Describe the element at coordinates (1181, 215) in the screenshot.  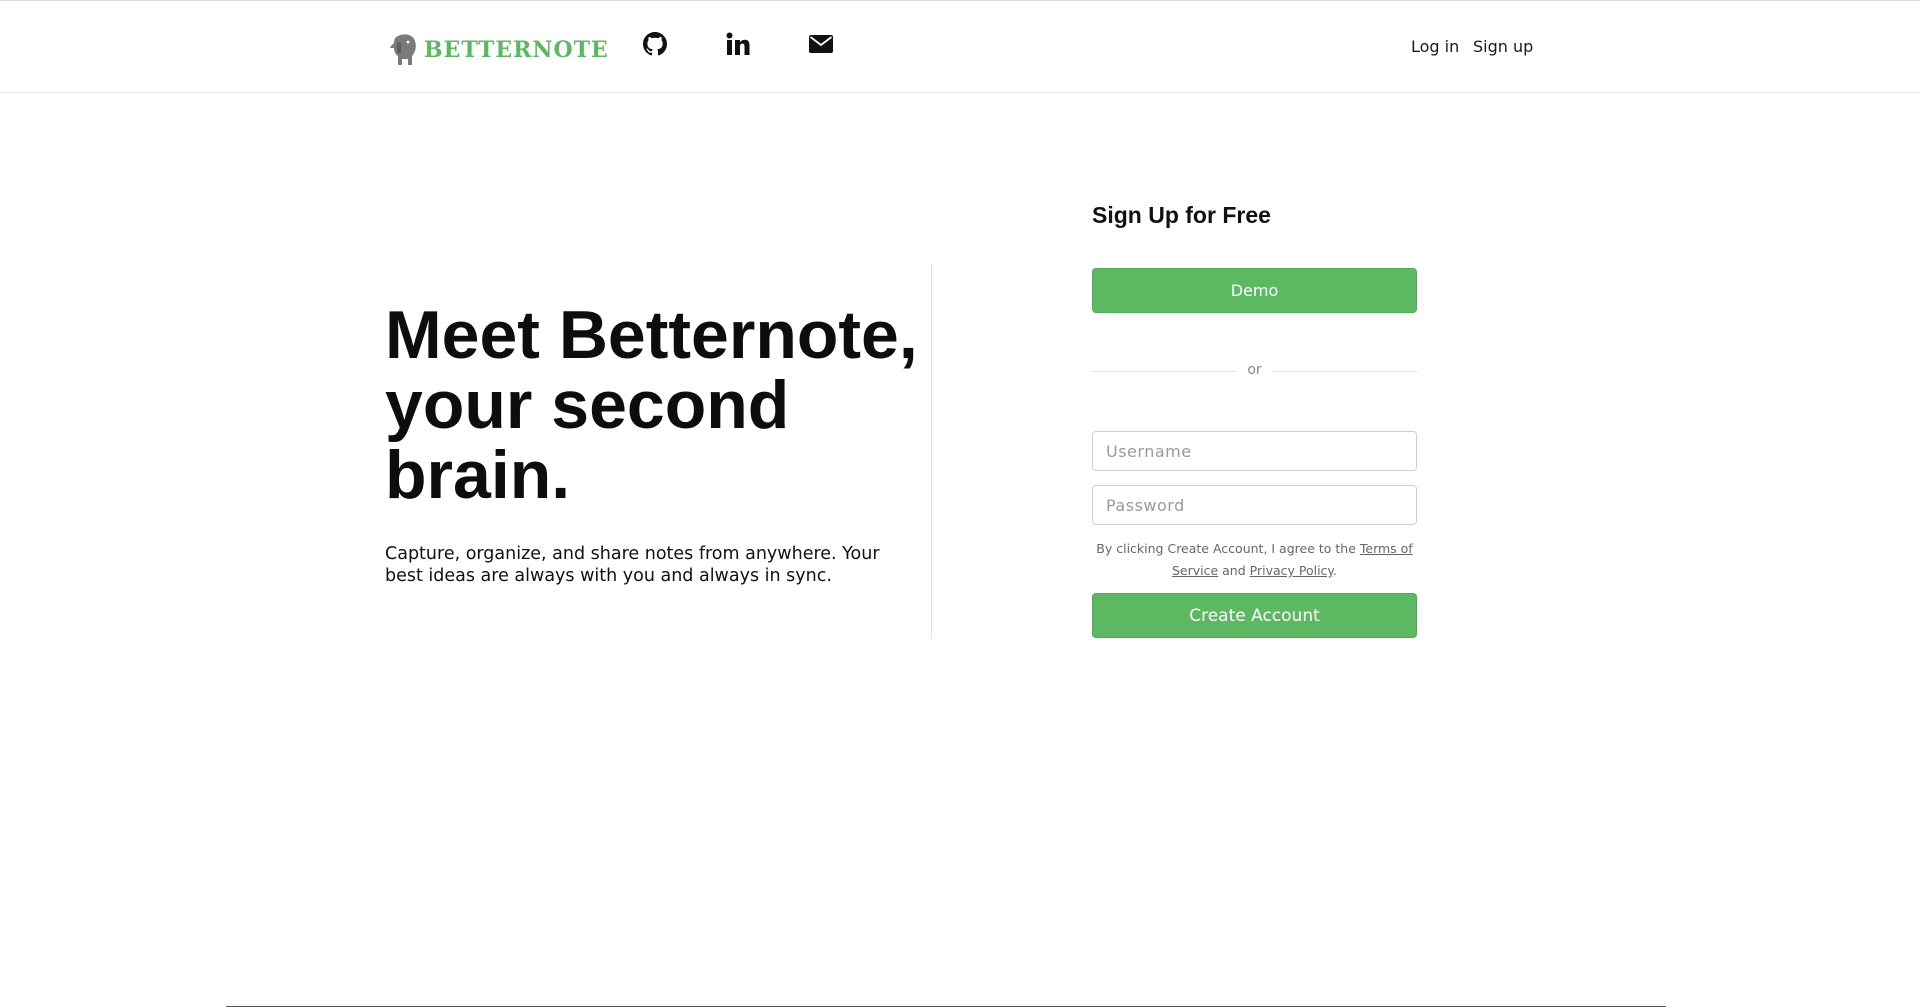
I see `form-title: Sign Up for Free` at that location.